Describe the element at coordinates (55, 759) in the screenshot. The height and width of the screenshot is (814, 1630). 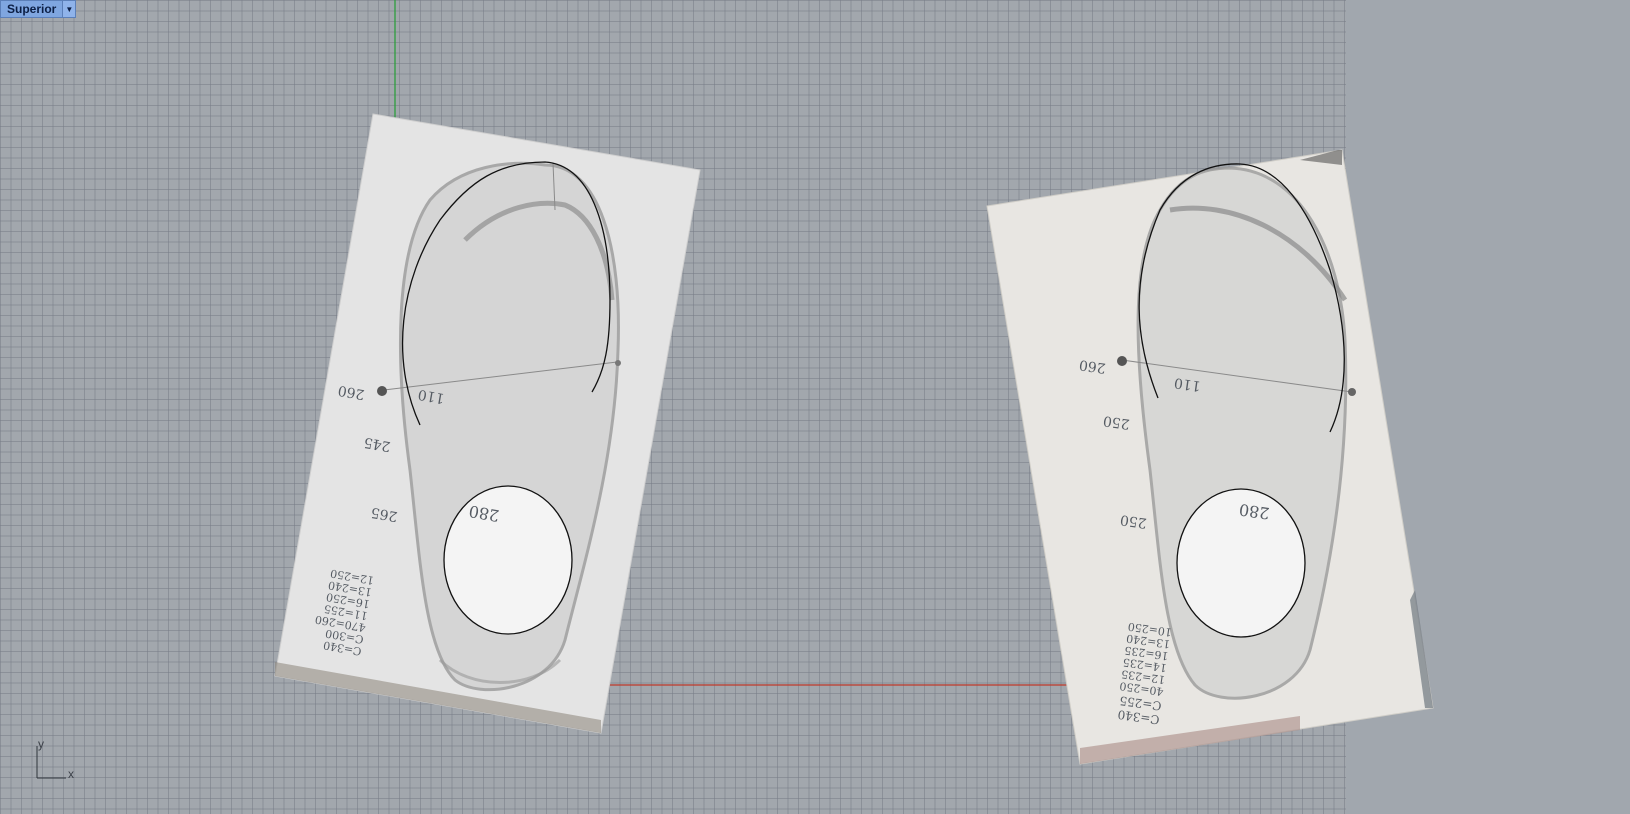
I see `axis-widget: y x` at that location.